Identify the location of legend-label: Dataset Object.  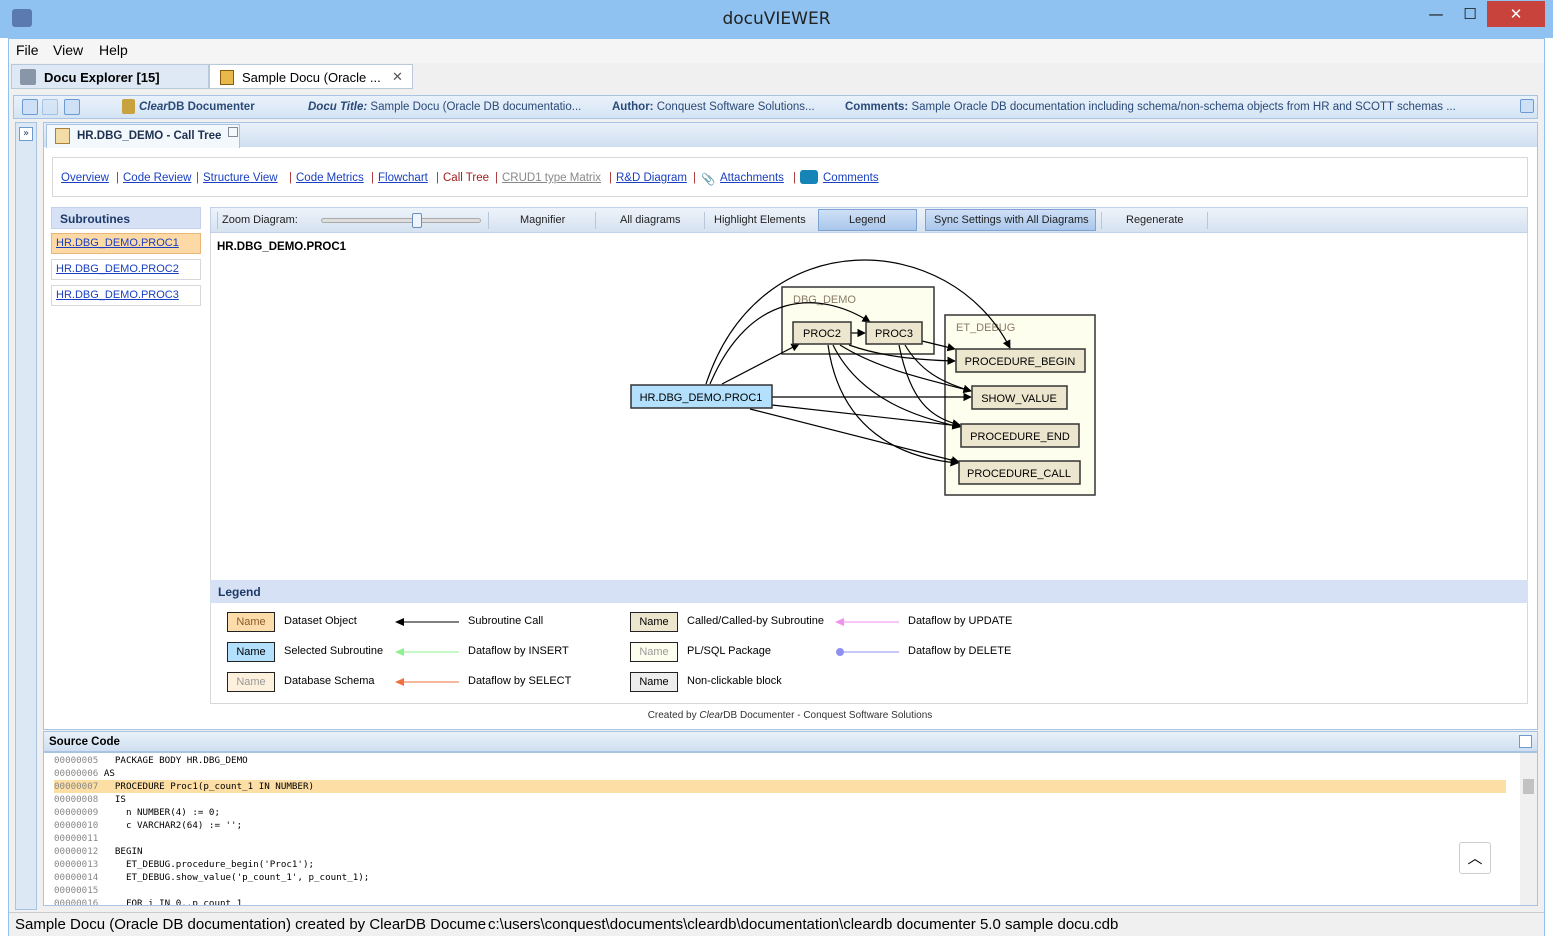
(320, 621).